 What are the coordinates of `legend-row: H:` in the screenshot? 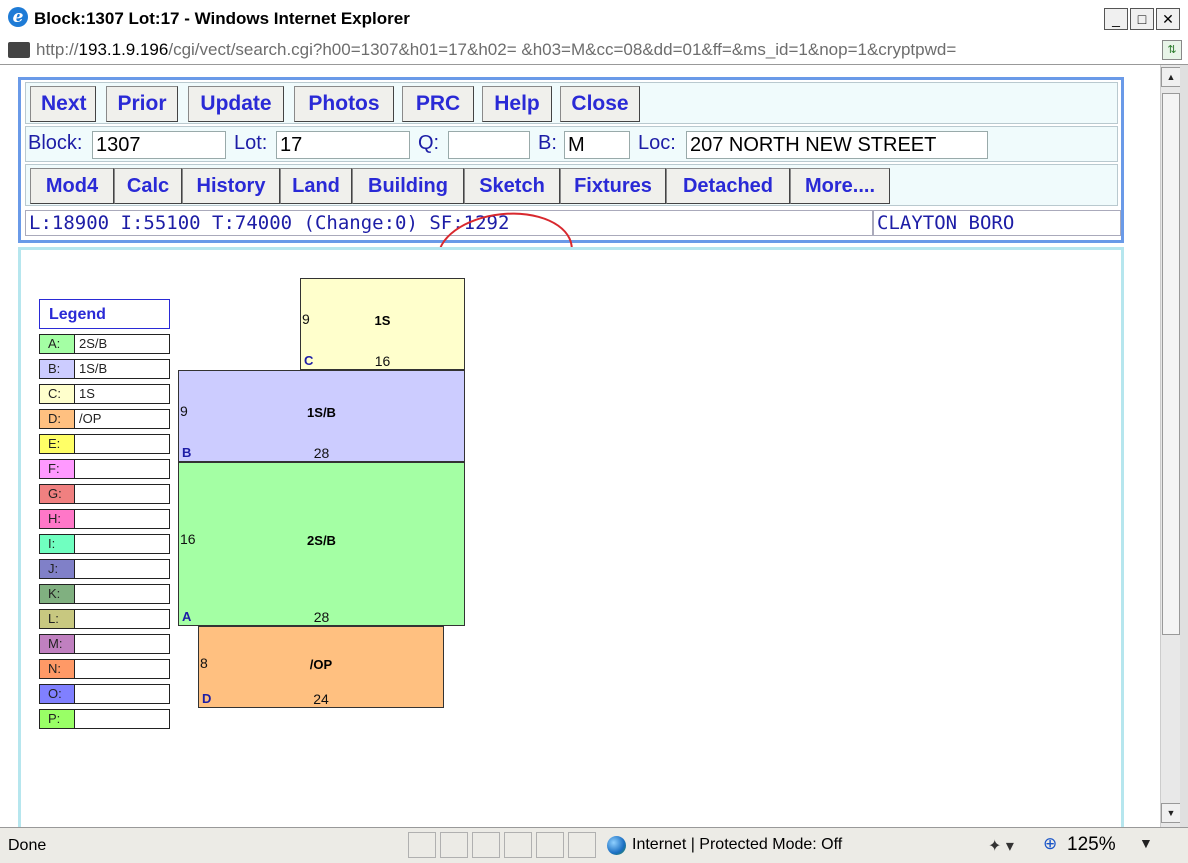 It's located at (104, 519).